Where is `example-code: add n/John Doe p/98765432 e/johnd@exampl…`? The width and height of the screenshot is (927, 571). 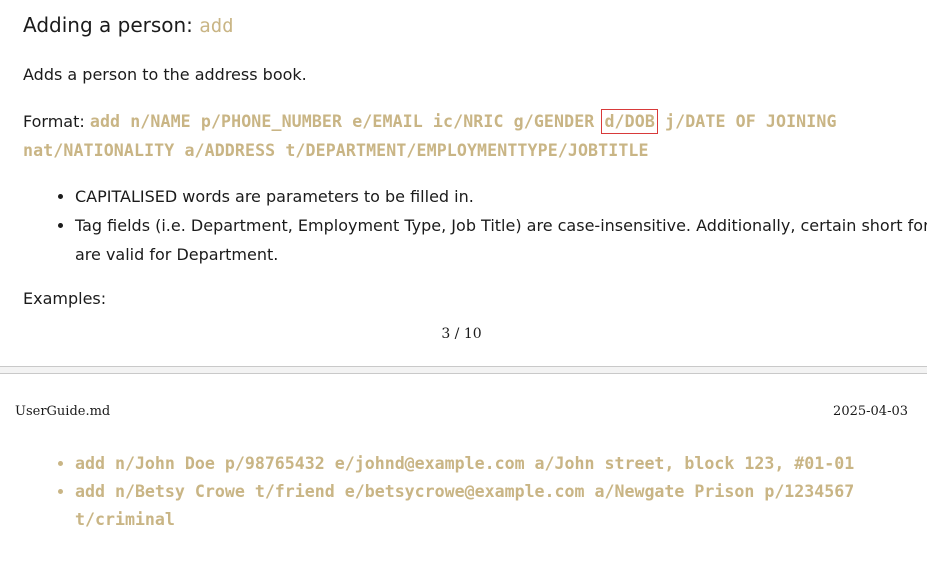 example-code: add n/John Doe p/98765432 e/johnd@exampl… is located at coordinates (465, 463).